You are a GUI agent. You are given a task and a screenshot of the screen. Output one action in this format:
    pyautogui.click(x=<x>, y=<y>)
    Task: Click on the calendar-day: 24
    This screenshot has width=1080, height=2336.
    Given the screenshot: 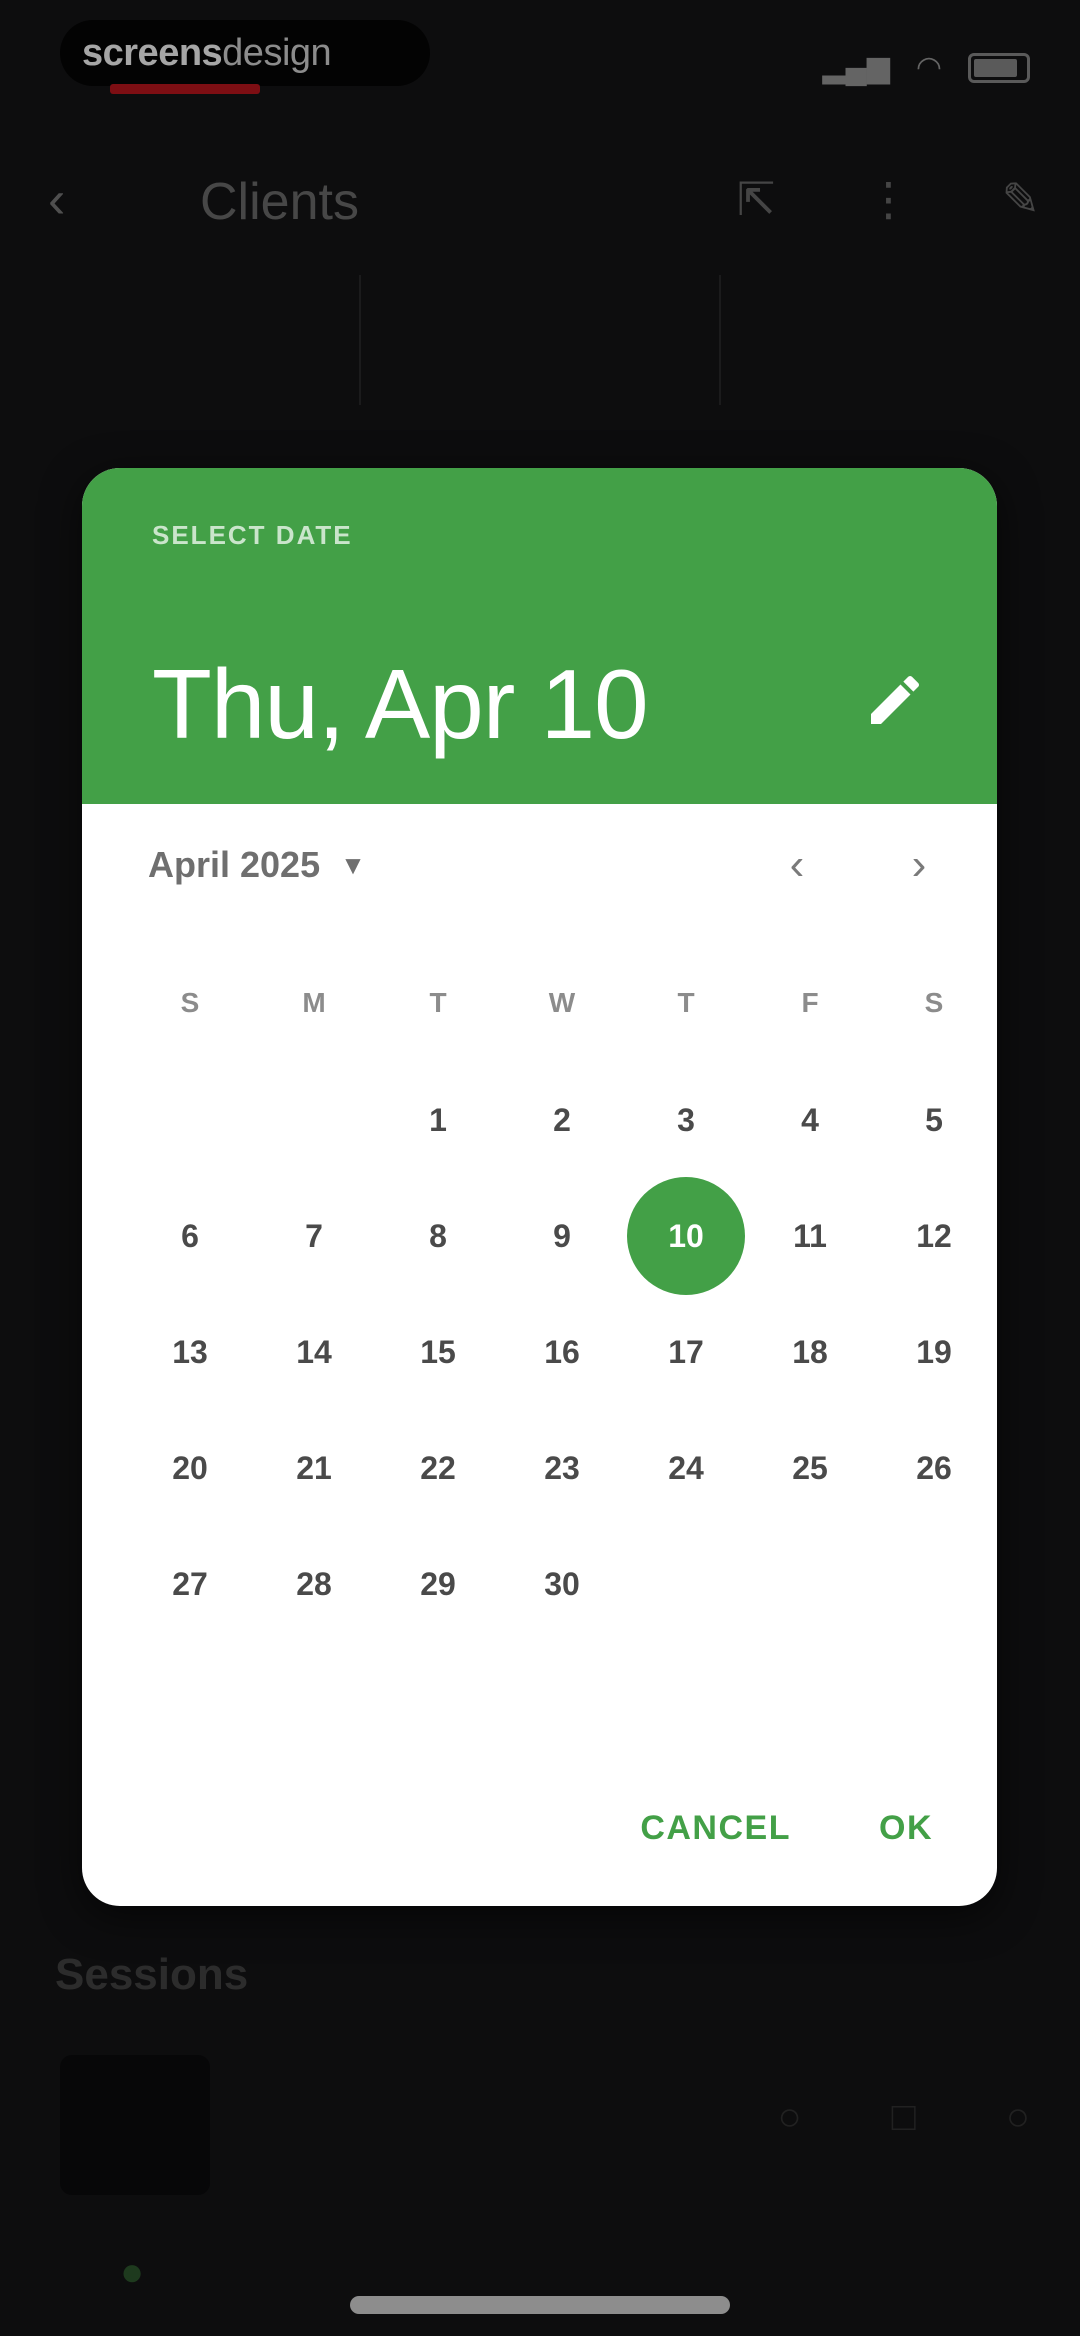 What is the action you would take?
    pyautogui.click(x=686, y=1468)
    